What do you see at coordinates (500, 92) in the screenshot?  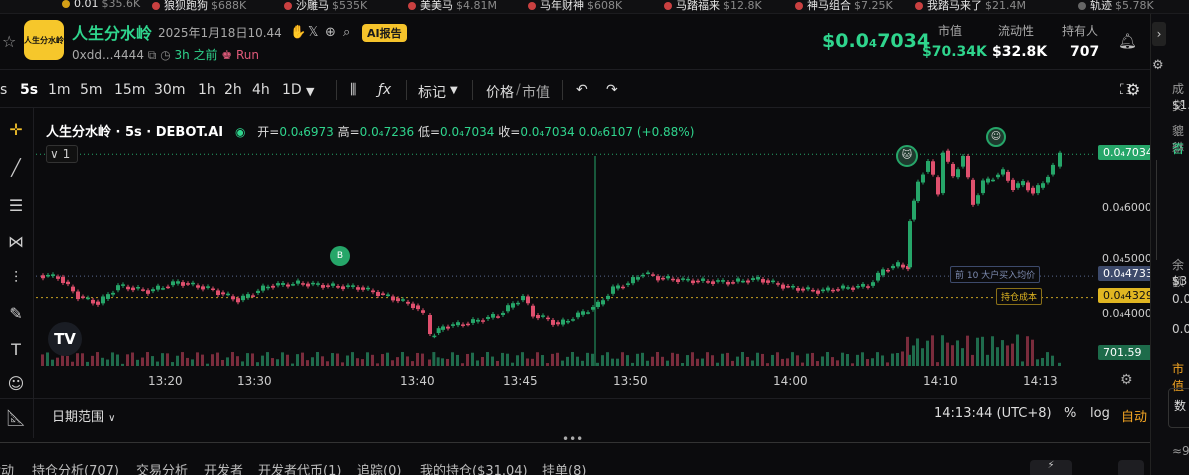 I see `price-toggle: 价格` at bounding box center [500, 92].